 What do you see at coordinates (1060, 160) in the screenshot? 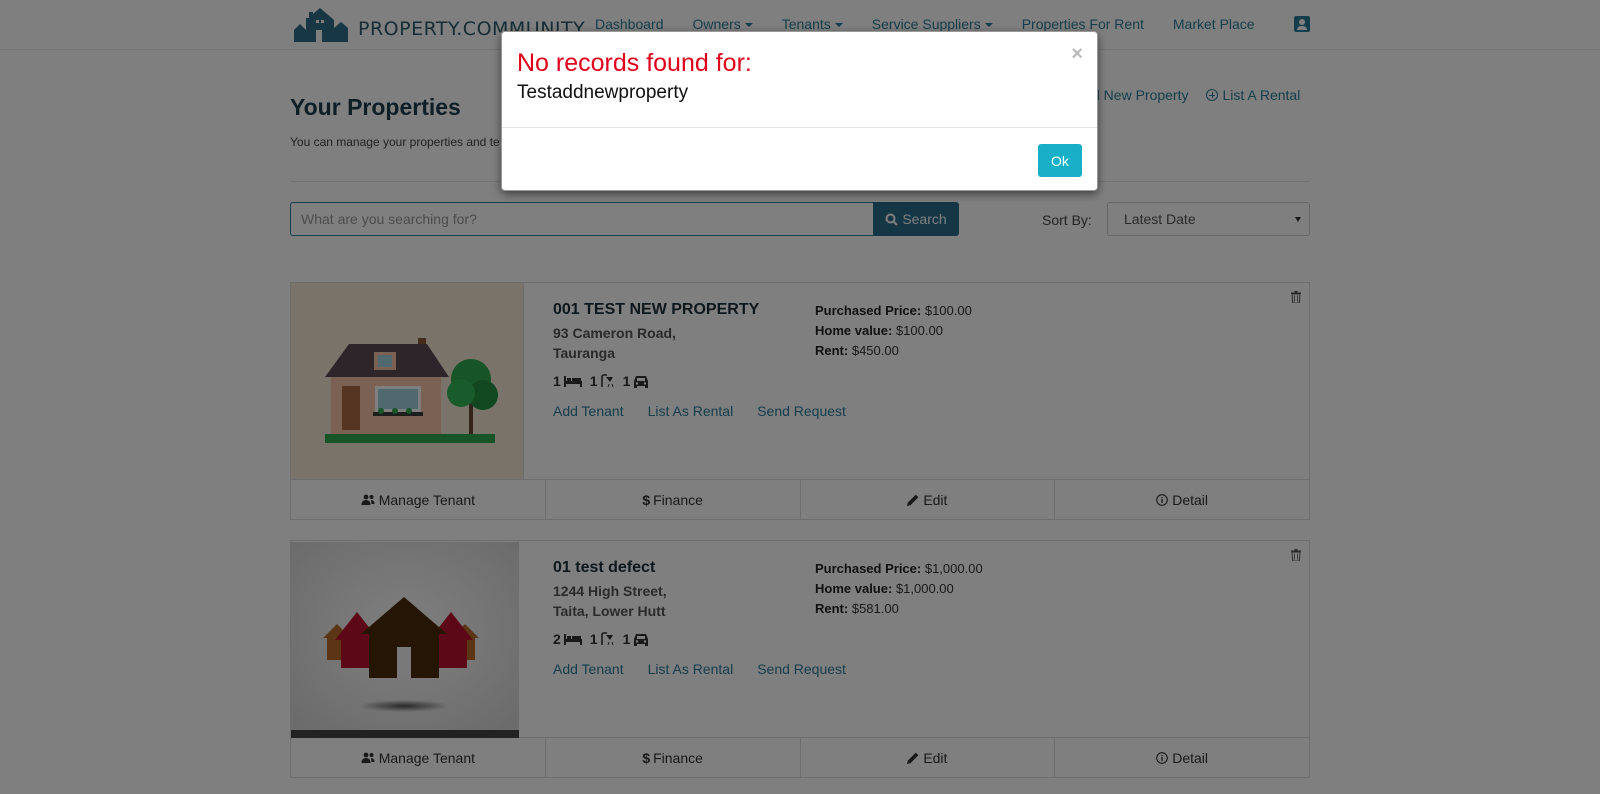
I see `ok-button: Ok` at bounding box center [1060, 160].